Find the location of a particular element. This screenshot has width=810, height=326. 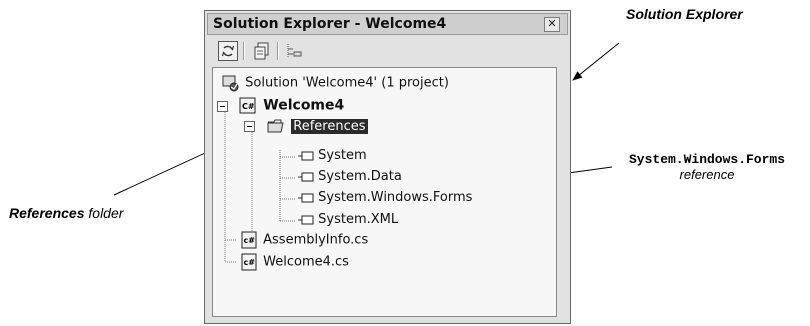

tree-reference-item: System.Data is located at coordinates (350, 177).